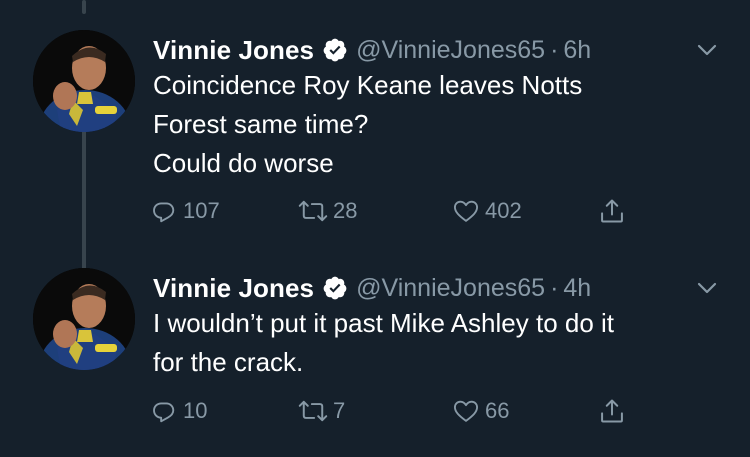 The image size is (750, 457). I want to click on reply-button: 107, so click(185, 211).